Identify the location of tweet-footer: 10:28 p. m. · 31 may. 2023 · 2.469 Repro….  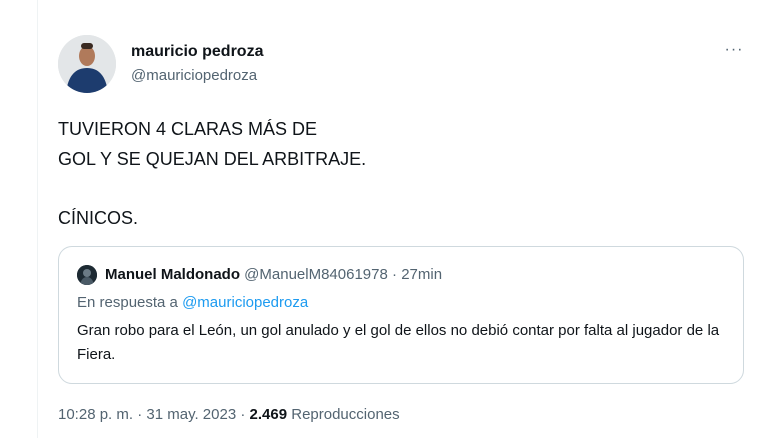
(229, 415).